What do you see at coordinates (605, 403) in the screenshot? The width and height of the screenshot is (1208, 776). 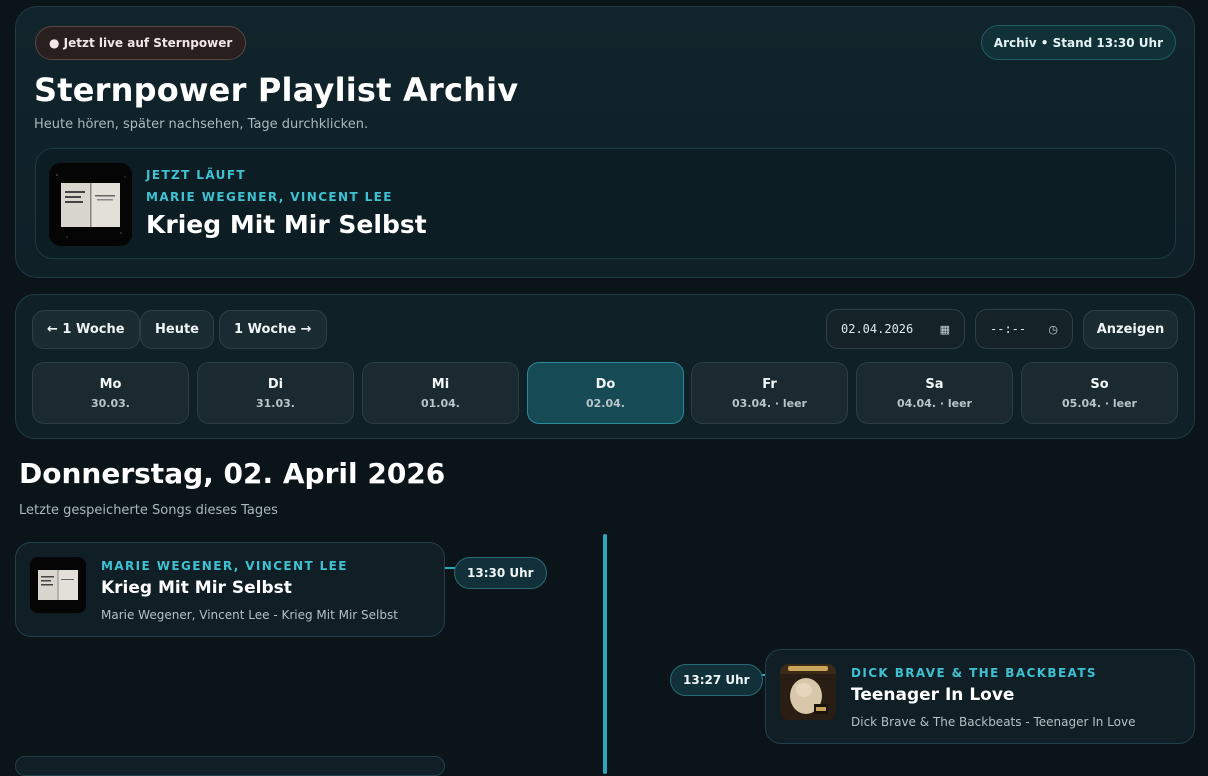 I see `day-tab-date: 02.04.` at bounding box center [605, 403].